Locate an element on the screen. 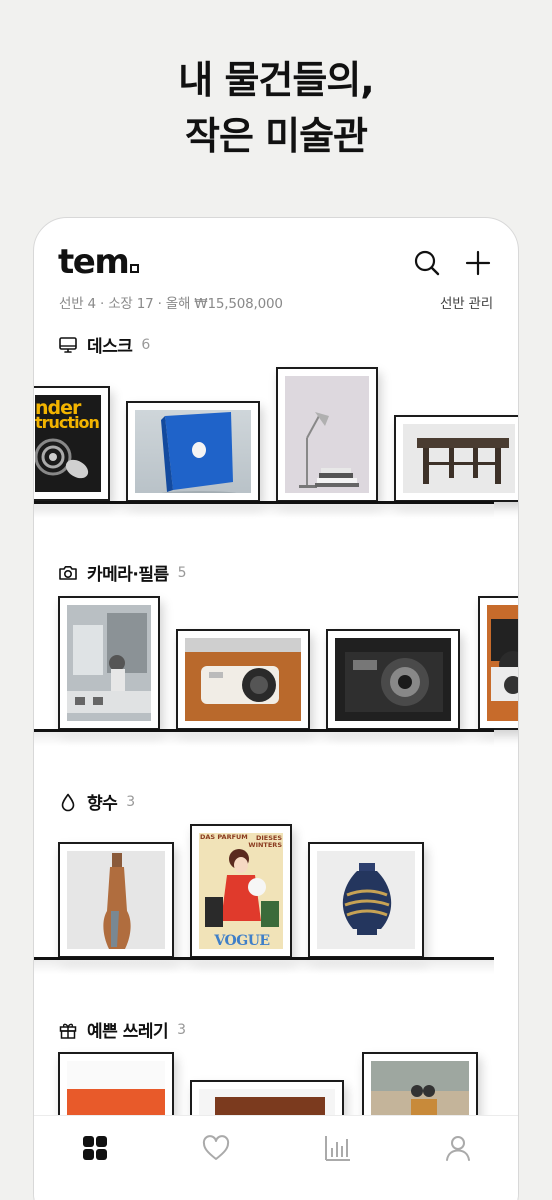 This screenshot has height=1200, width=552. camera-icon is located at coordinates (68, 572).